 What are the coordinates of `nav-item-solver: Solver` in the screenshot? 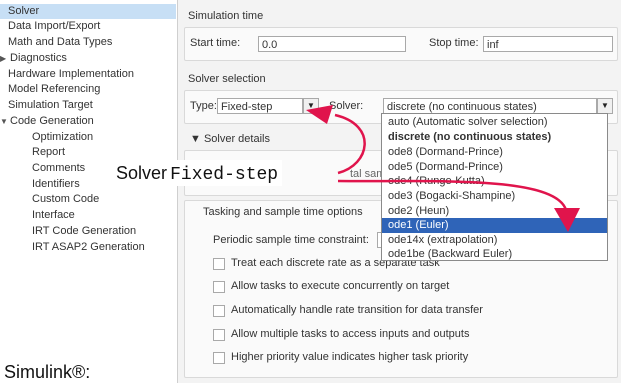 It's located at (88, 11).